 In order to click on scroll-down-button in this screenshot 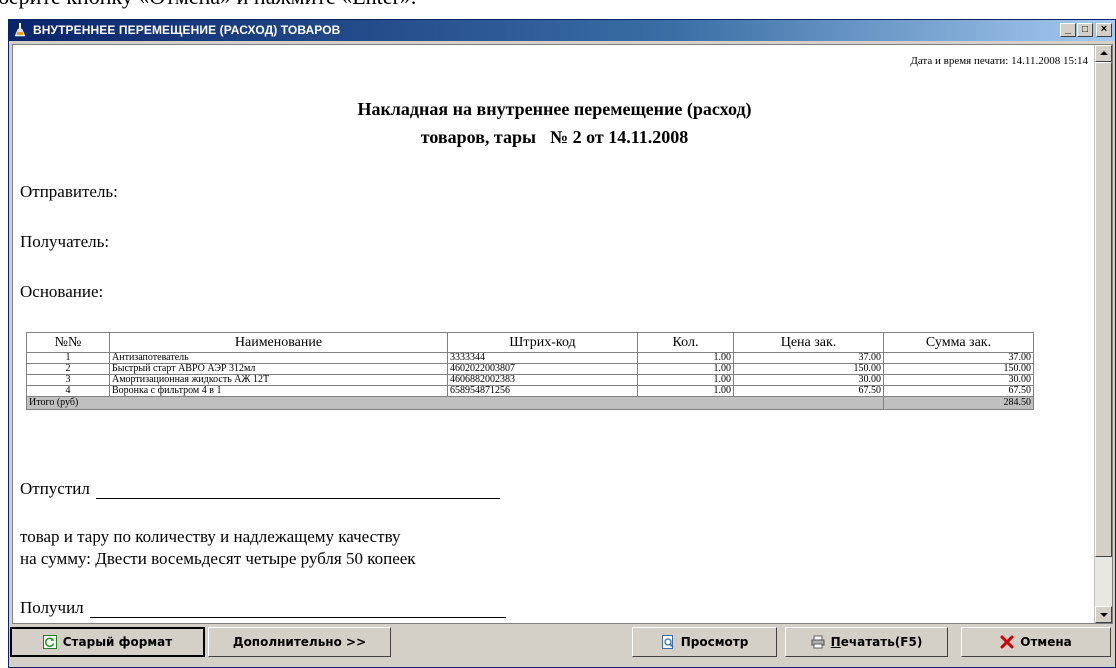, I will do `click(1103, 614)`.